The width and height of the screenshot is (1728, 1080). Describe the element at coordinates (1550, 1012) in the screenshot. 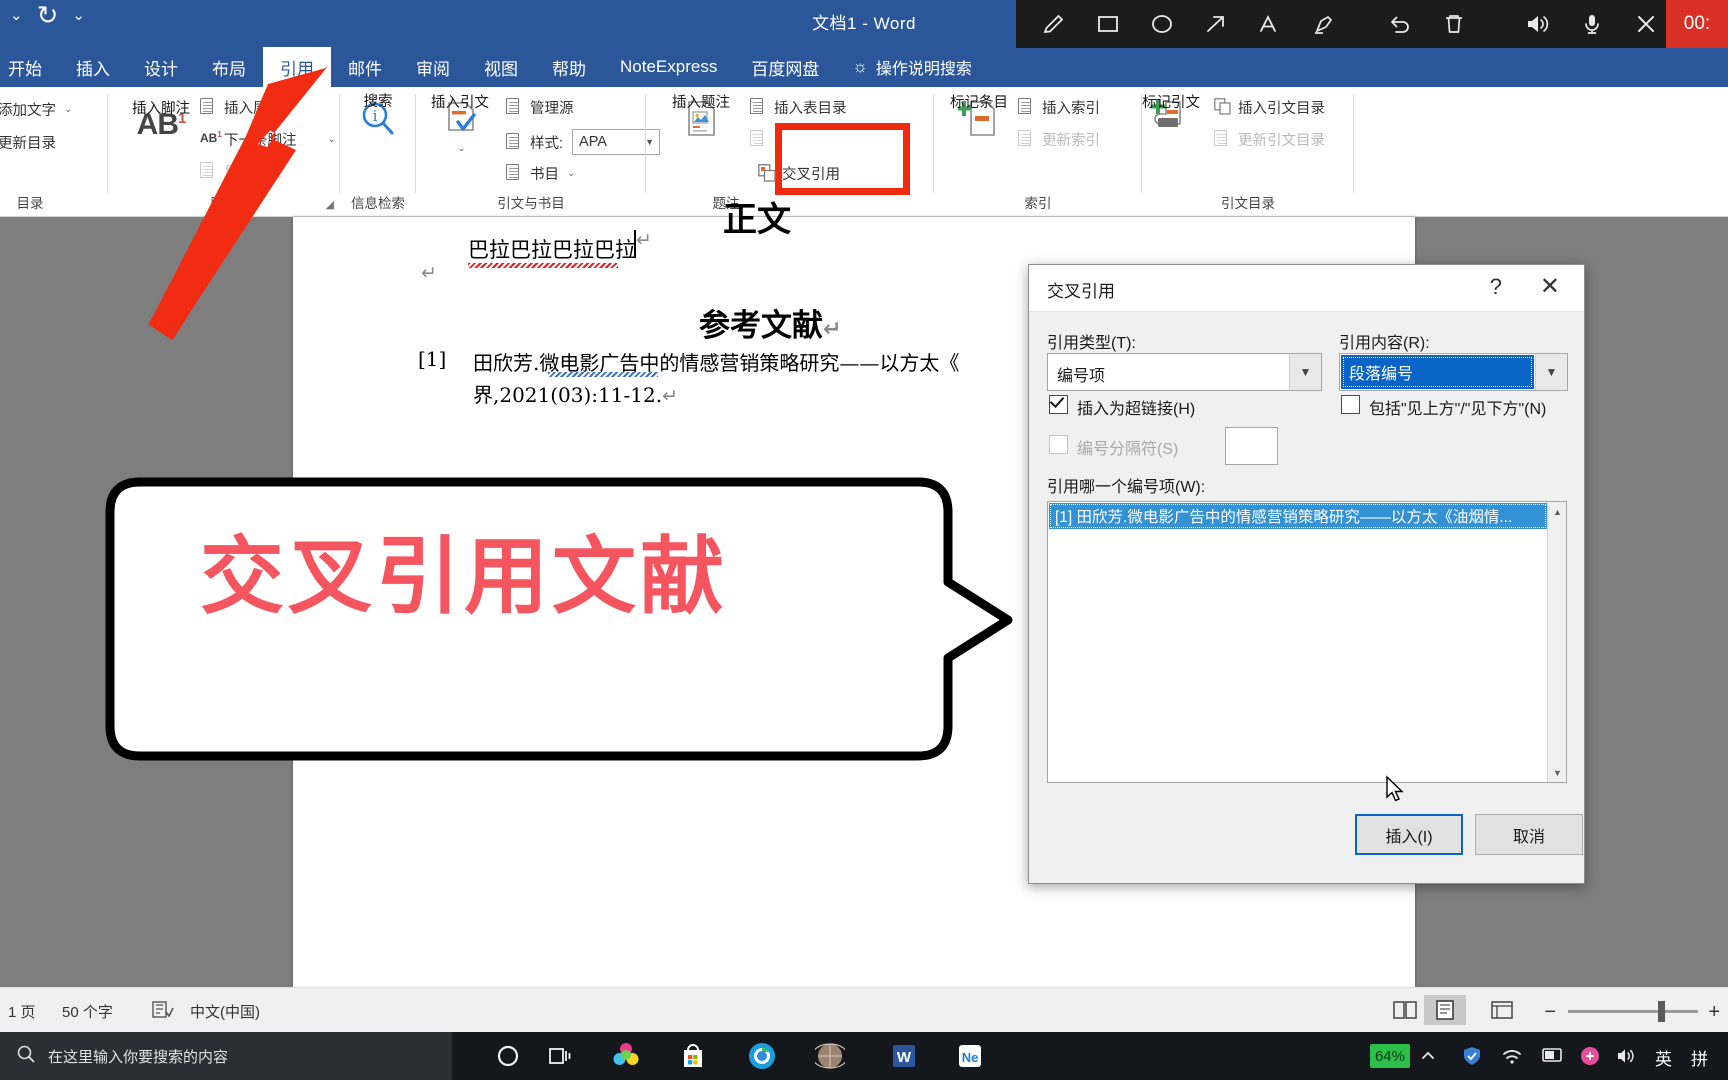

I see `zoom-out-button: −` at that location.